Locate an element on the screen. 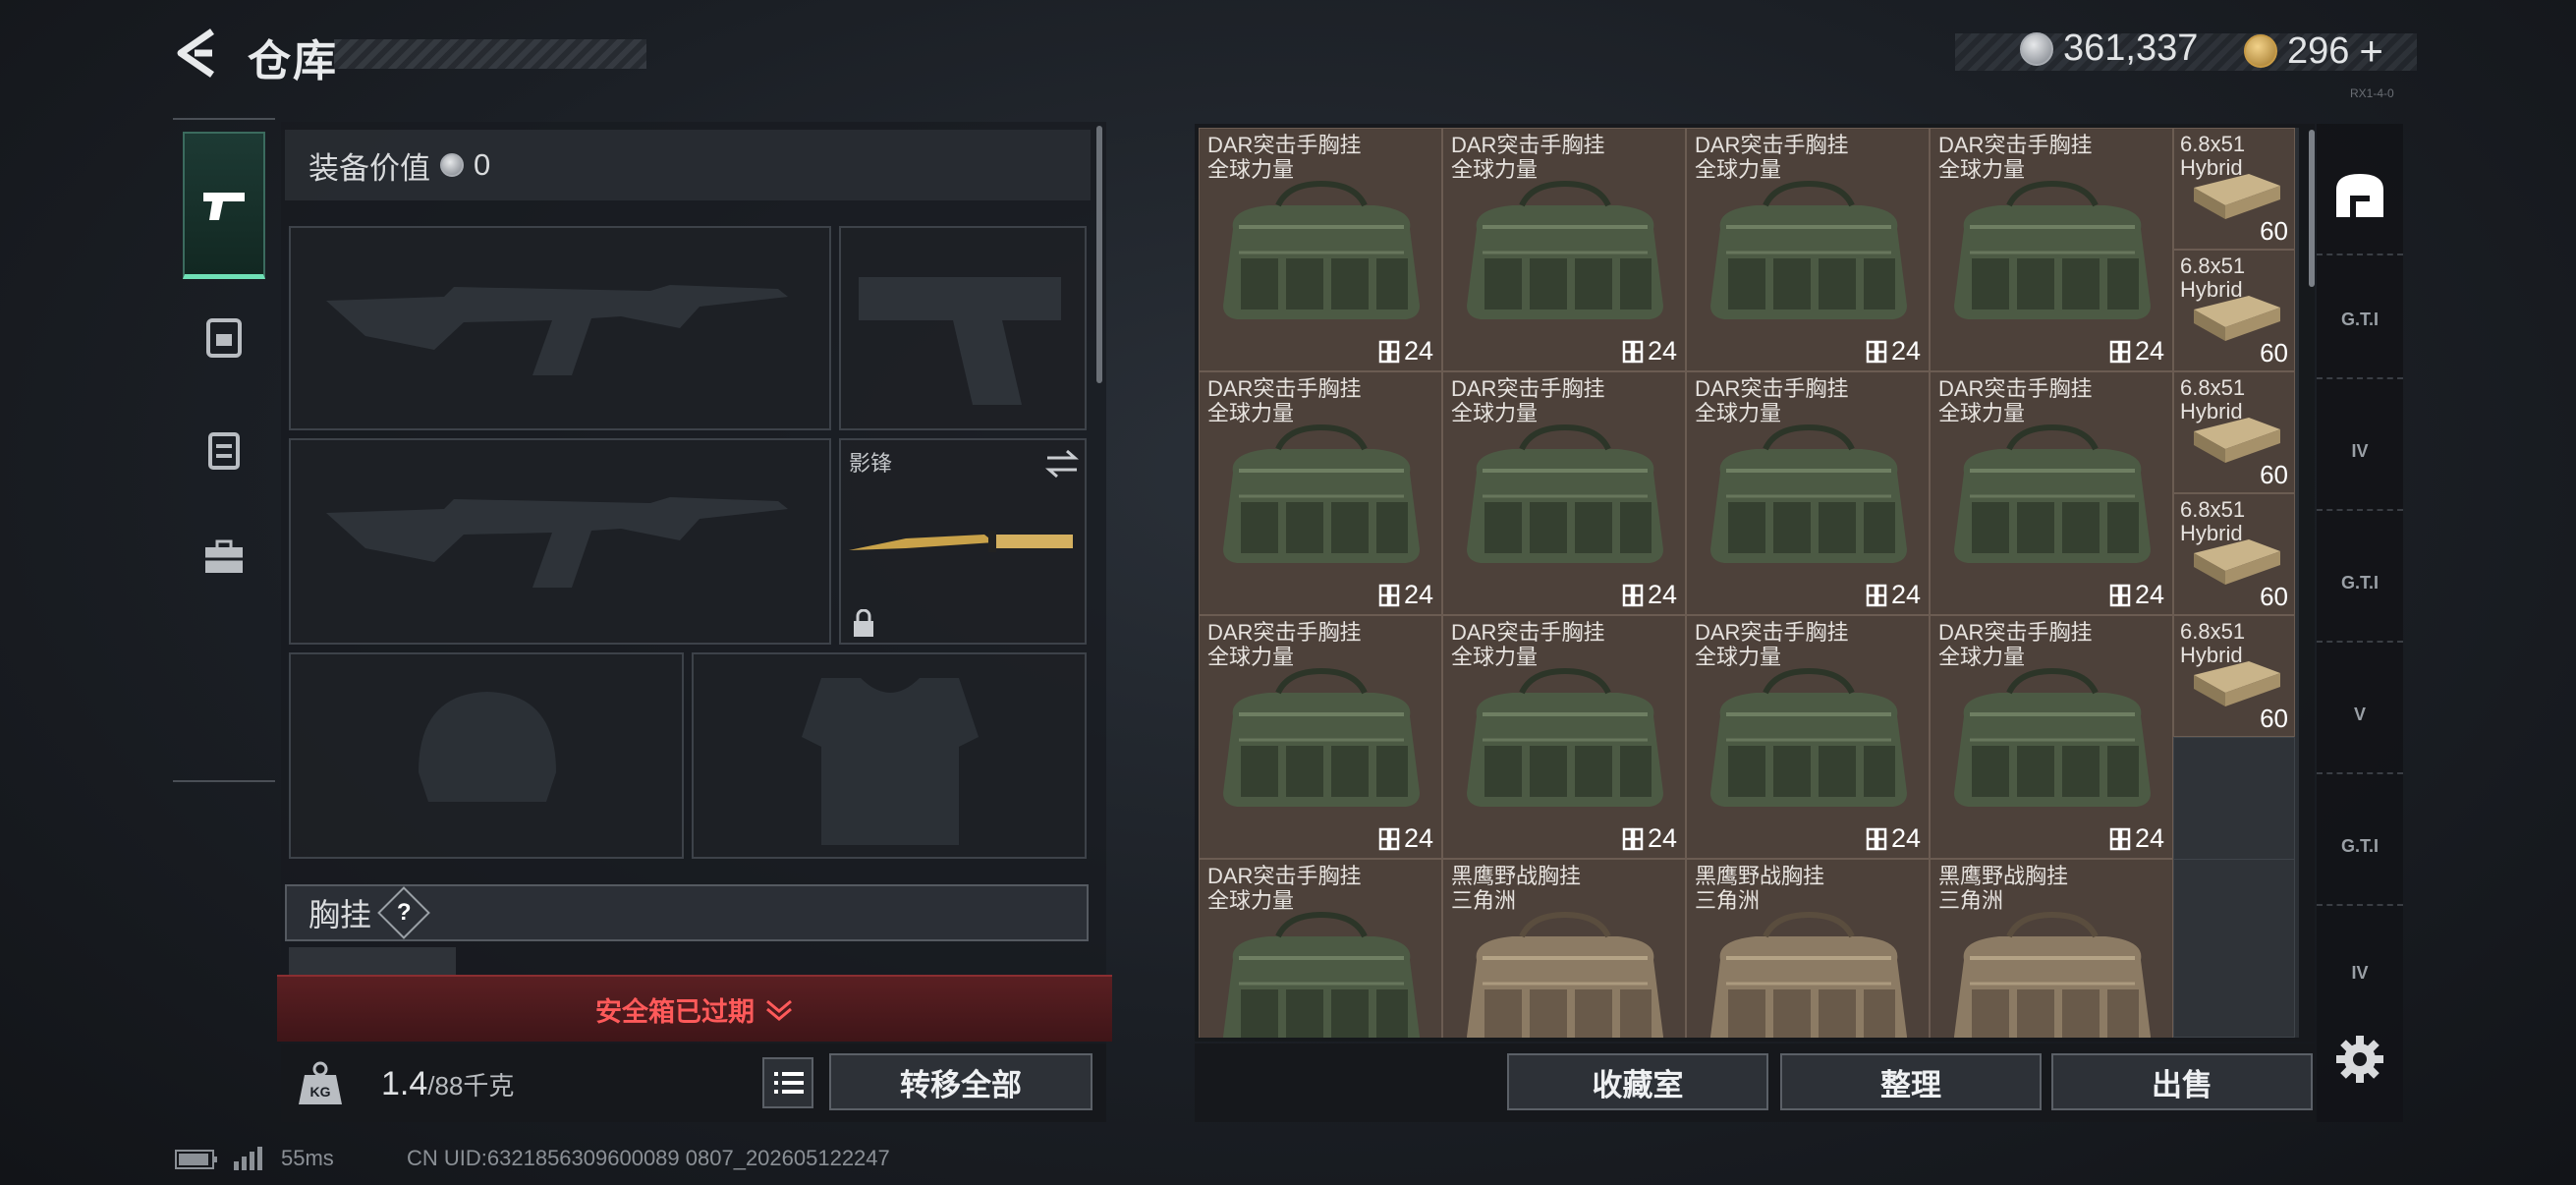 The image size is (2576, 1185). armor-silhouette-icon is located at coordinates (890, 761).